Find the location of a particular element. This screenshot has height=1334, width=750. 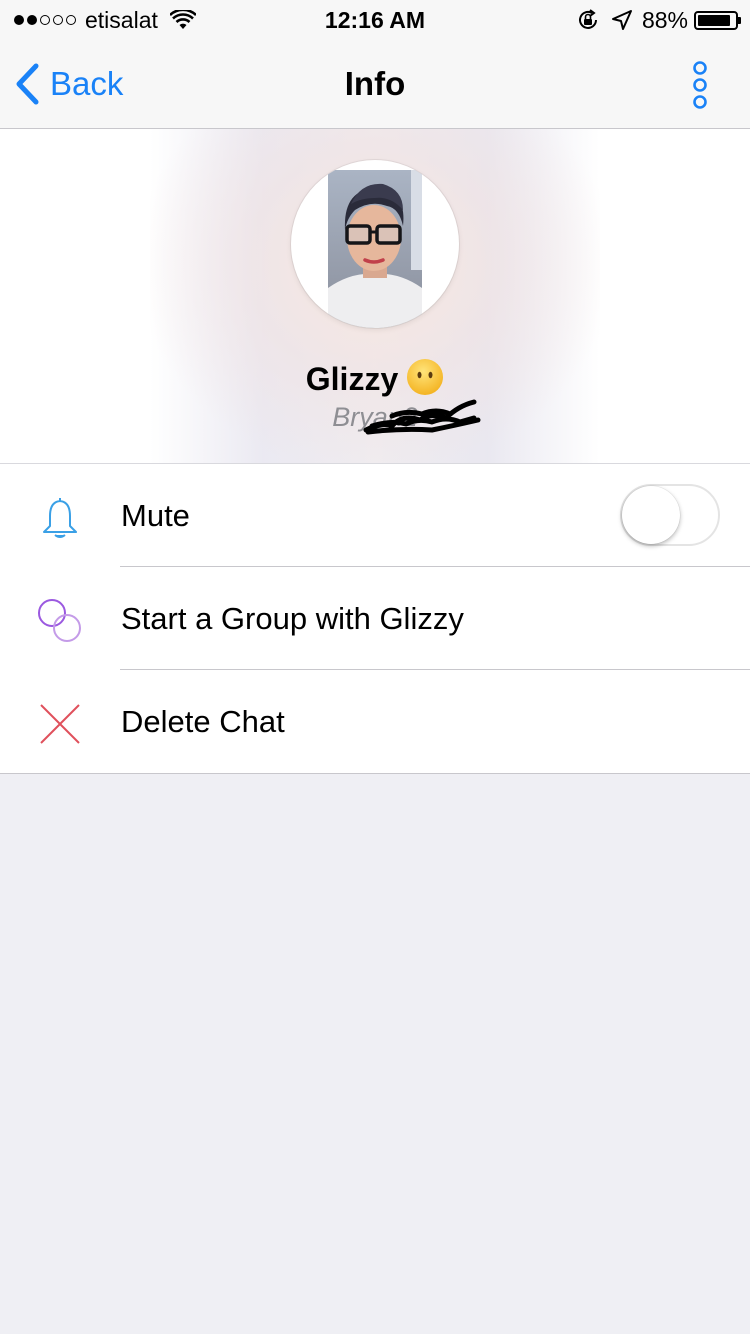

profile-photo is located at coordinates (375, 249).